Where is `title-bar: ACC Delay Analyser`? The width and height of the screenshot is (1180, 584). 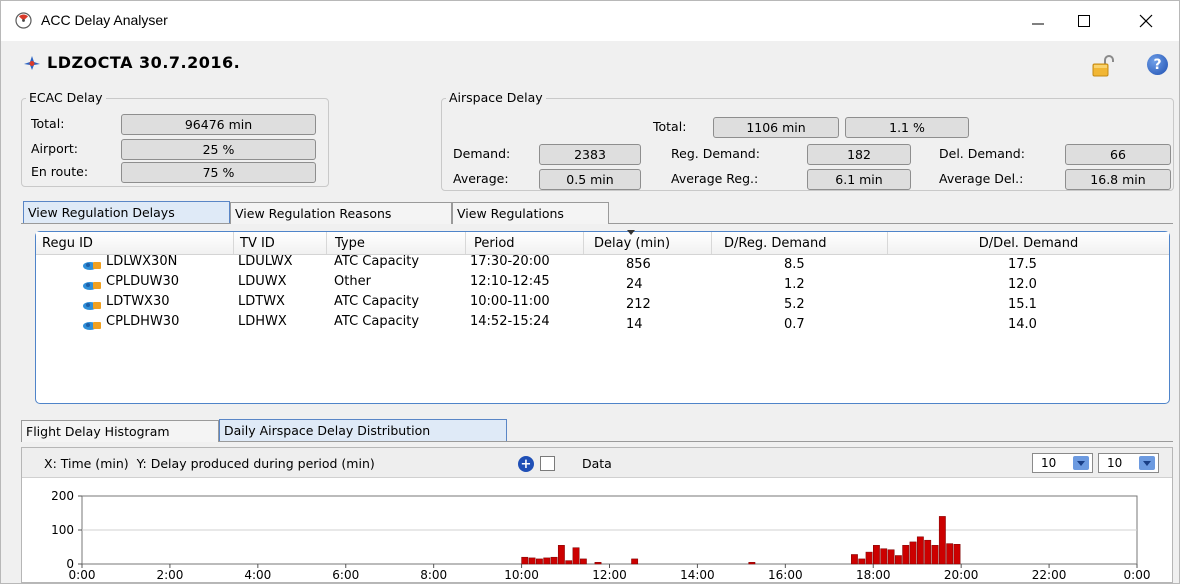 title-bar: ACC Delay Analyser is located at coordinates (590, 21).